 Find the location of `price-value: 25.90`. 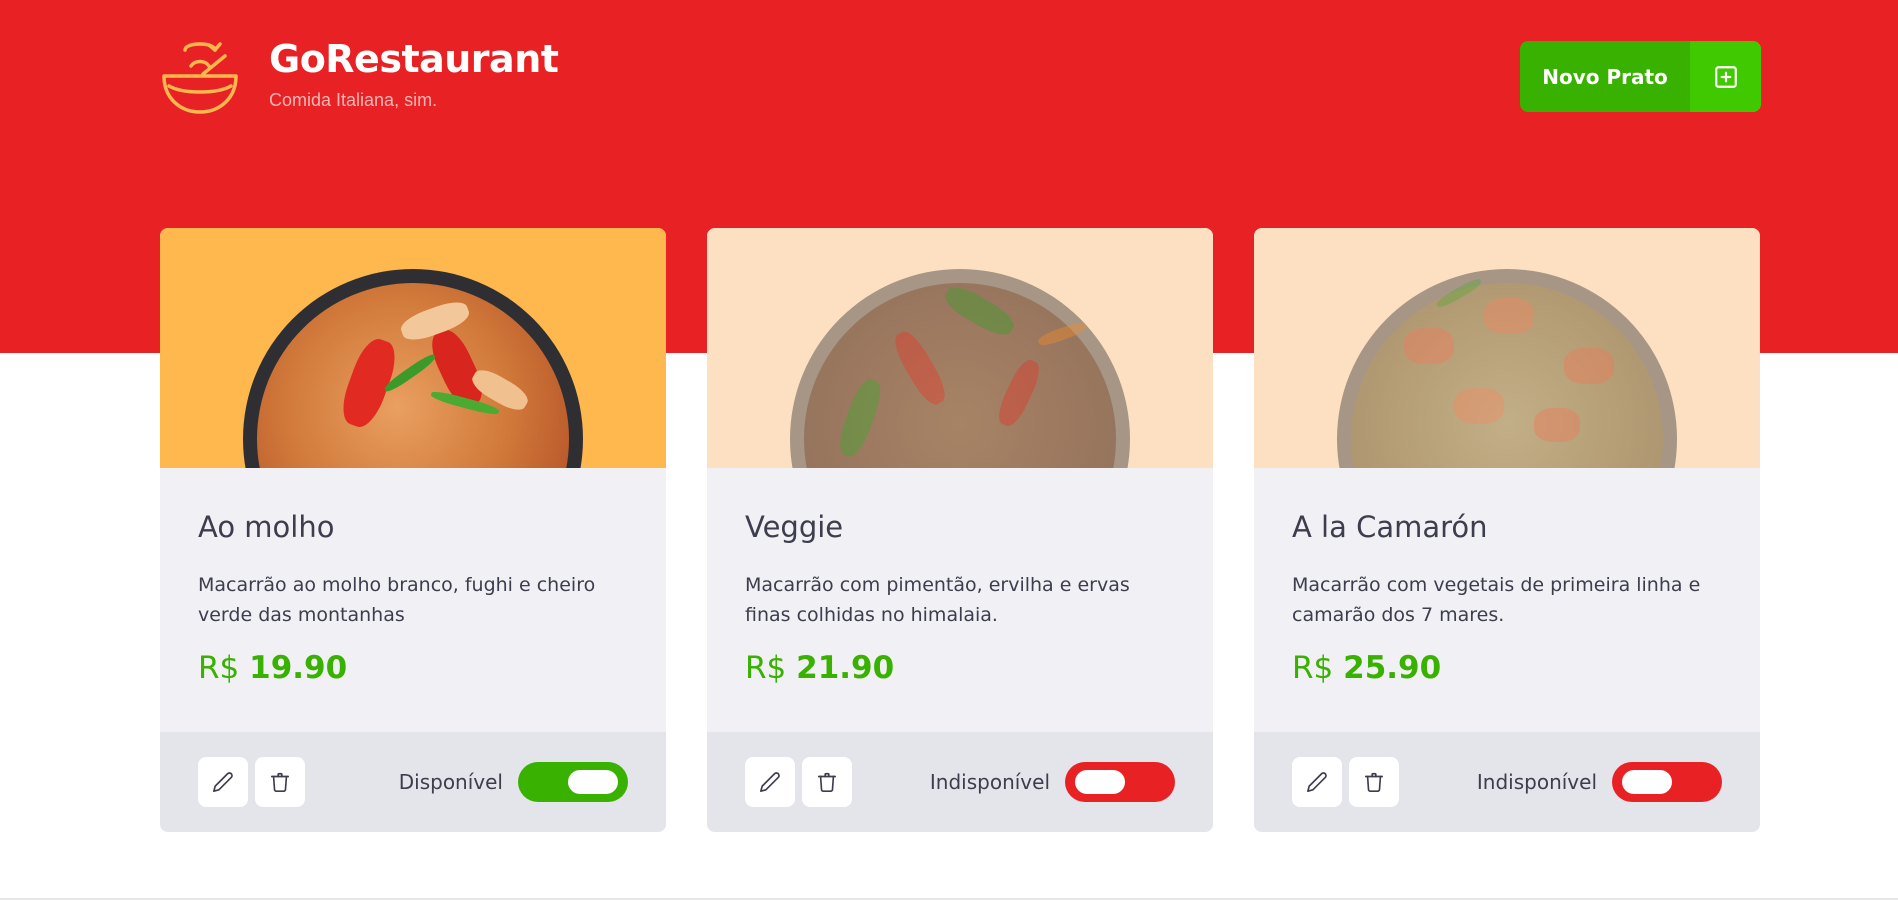

price-value: 25.90 is located at coordinates (1392, 668).